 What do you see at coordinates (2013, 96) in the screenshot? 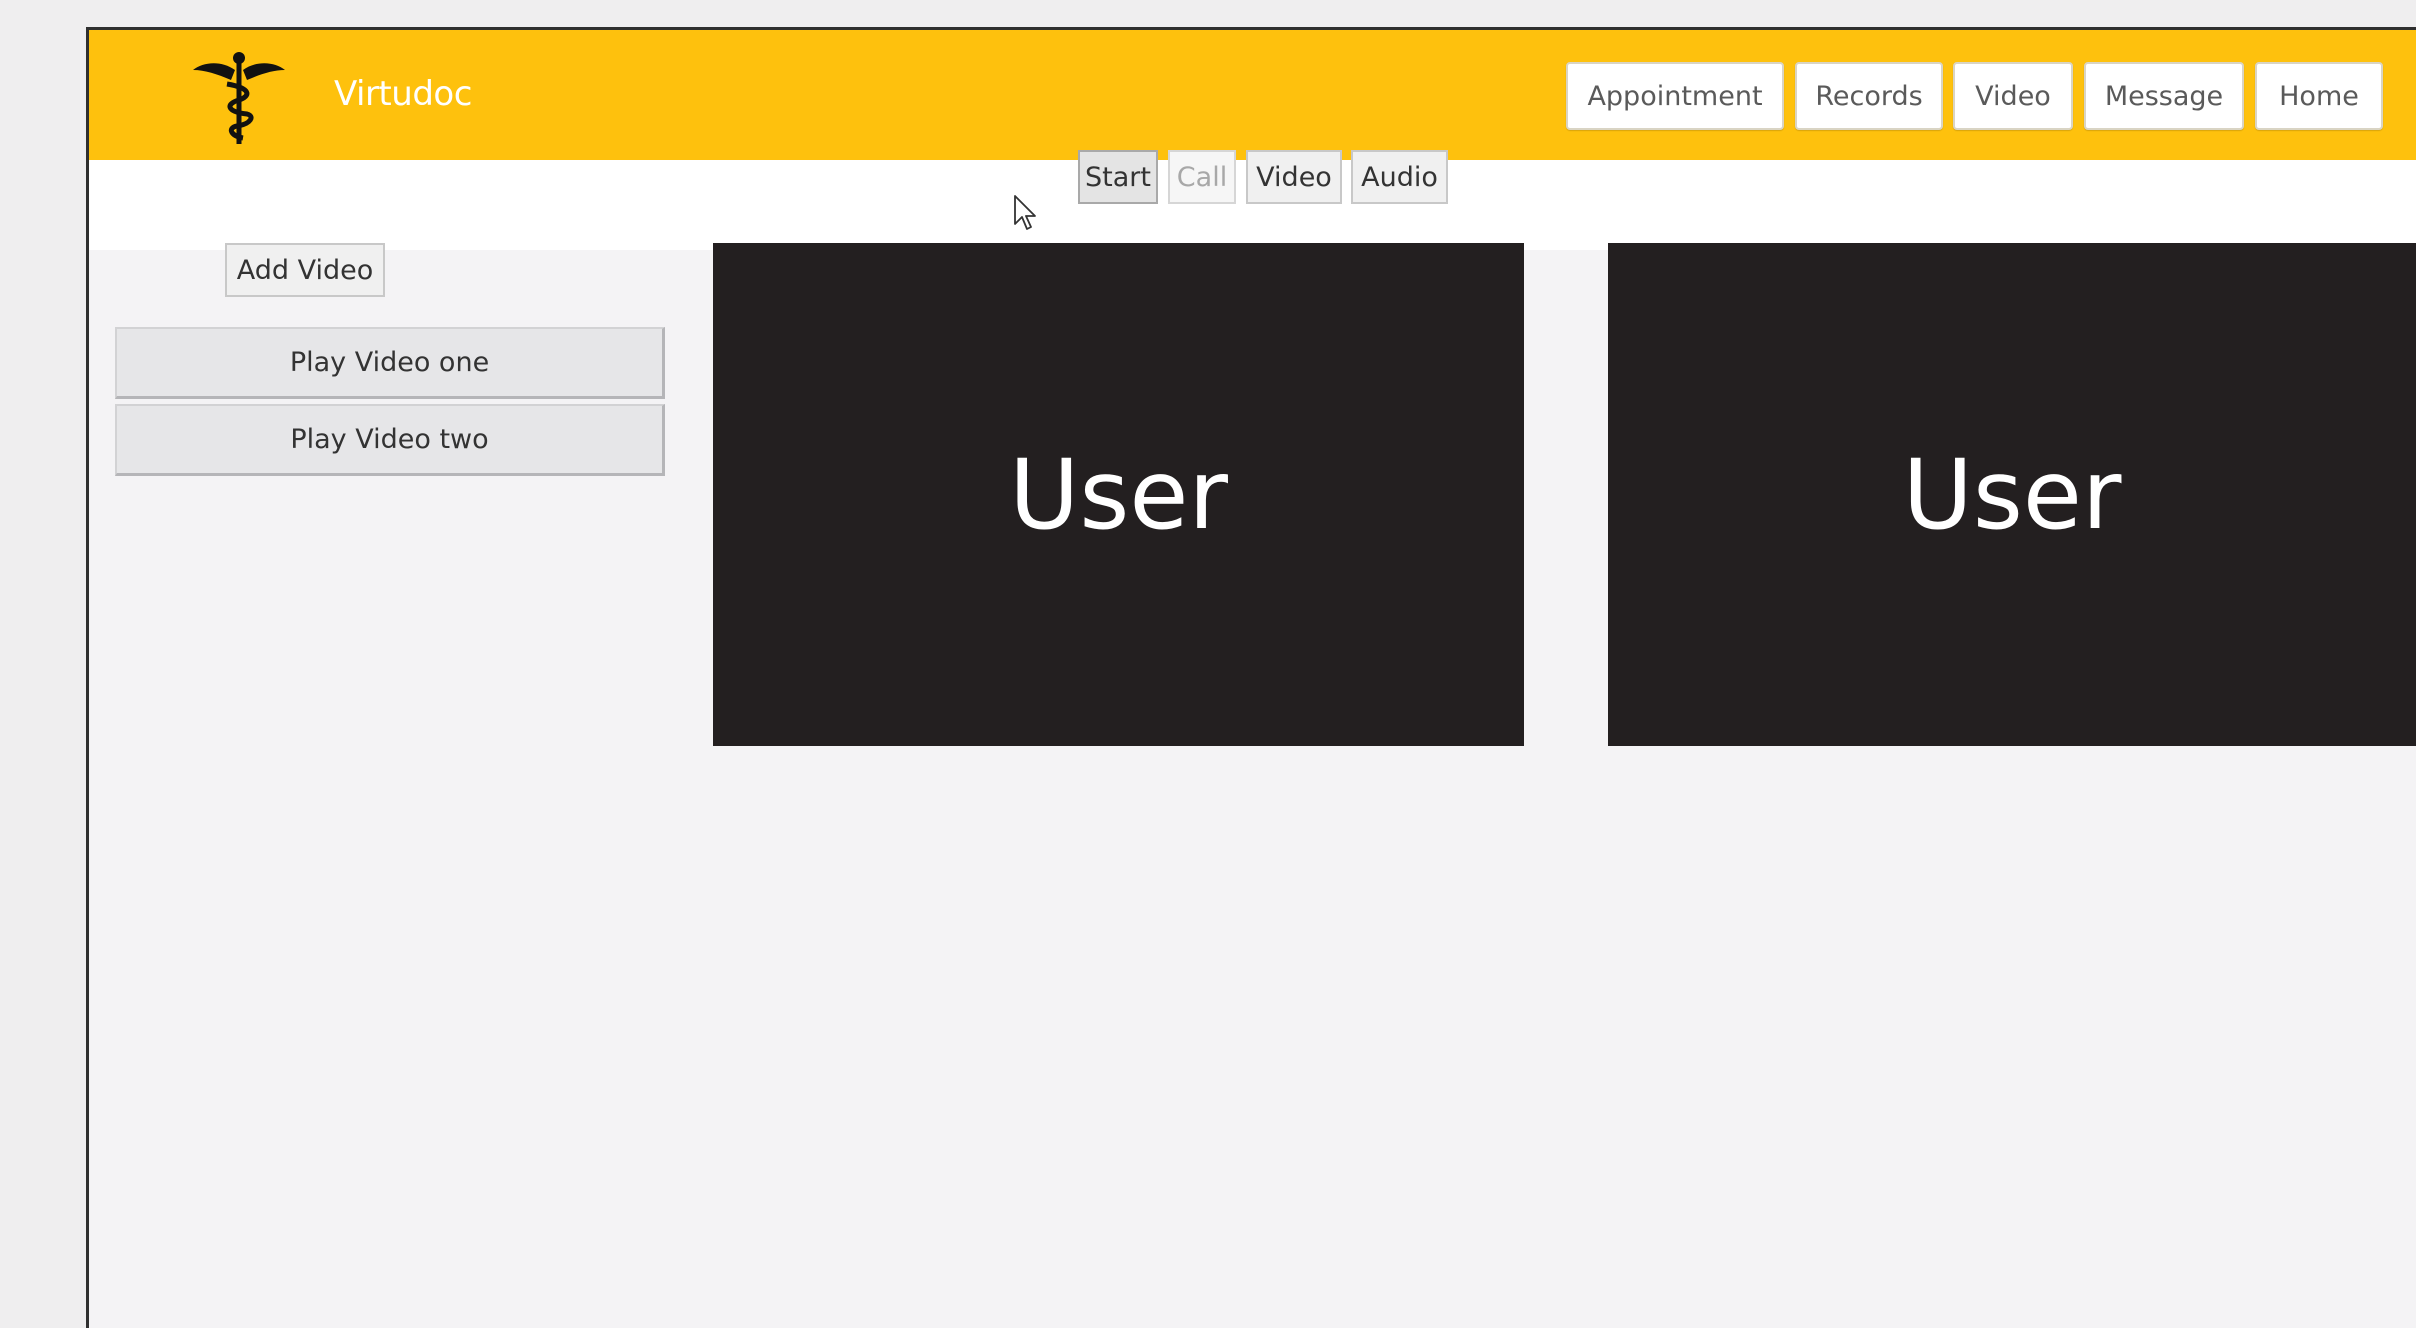
I see `nav-video-button: Video` at bounding box center [2013, 96].